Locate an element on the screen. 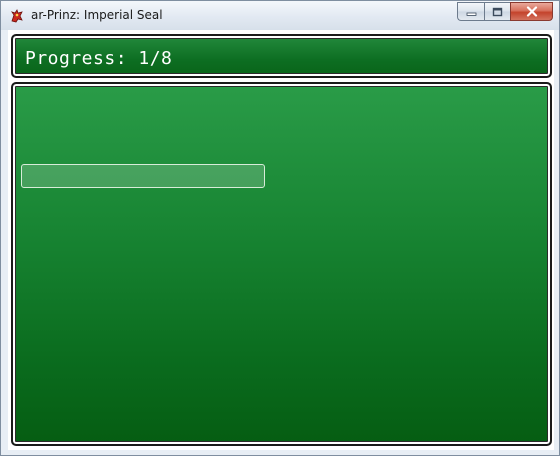  title-bar: ar-Prinz: Imperial Seal is located at coordinates (280, 15).